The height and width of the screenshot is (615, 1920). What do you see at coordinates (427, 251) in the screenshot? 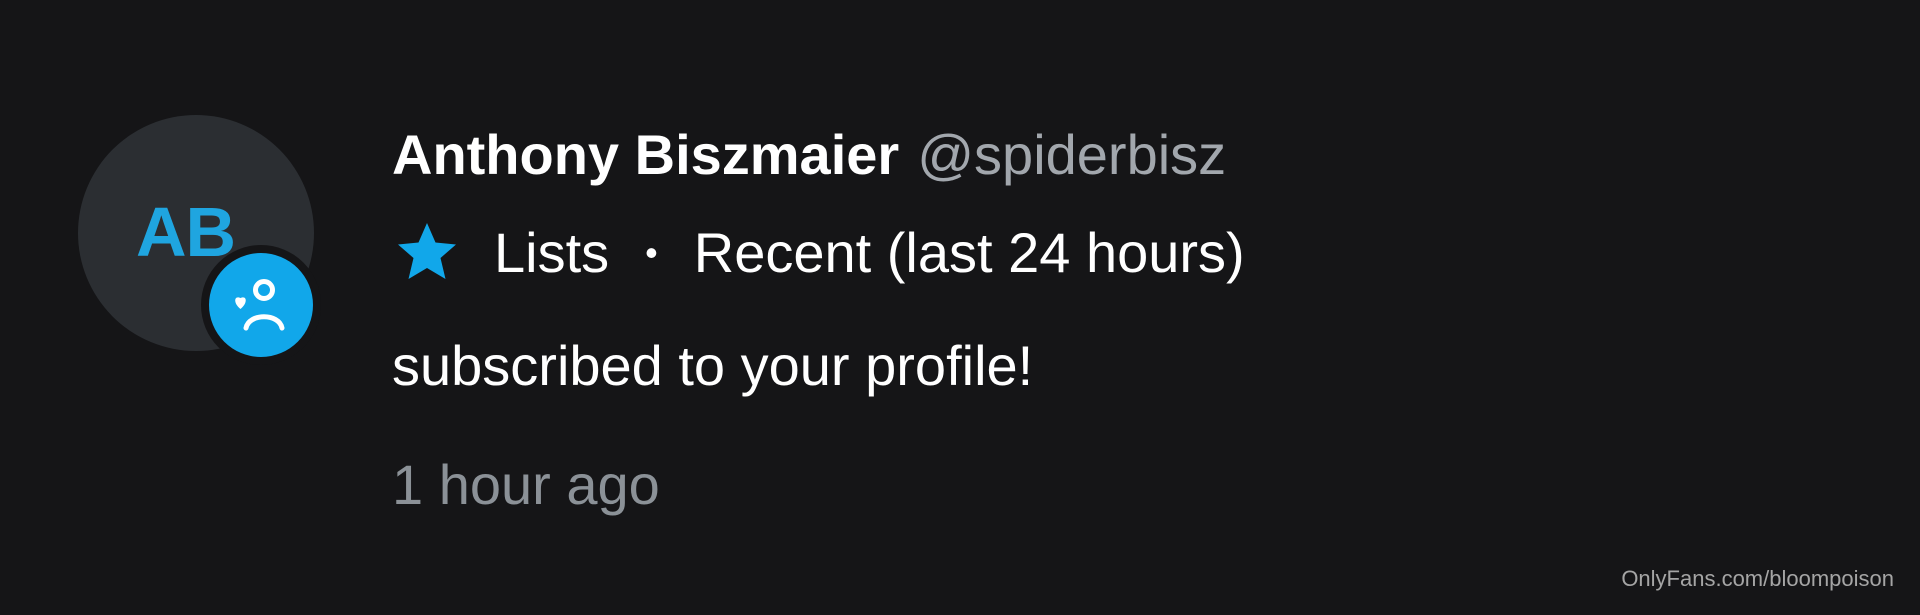
I see `star-icon` at bounding box center [427, 251].